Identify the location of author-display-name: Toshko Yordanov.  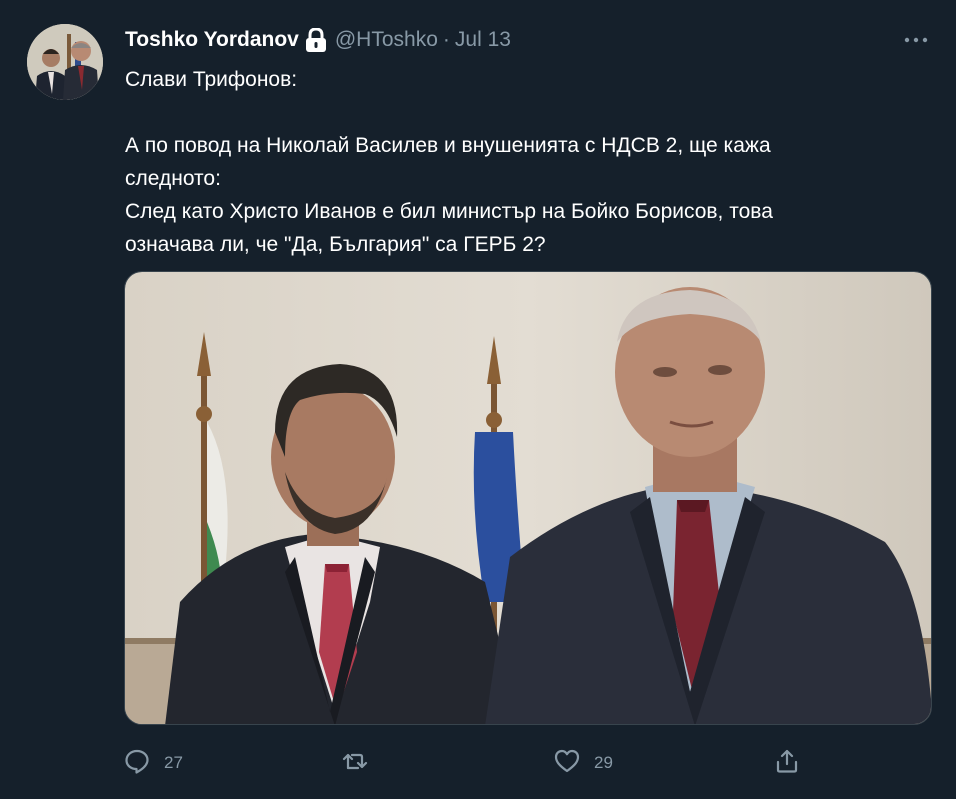
(212, 40).